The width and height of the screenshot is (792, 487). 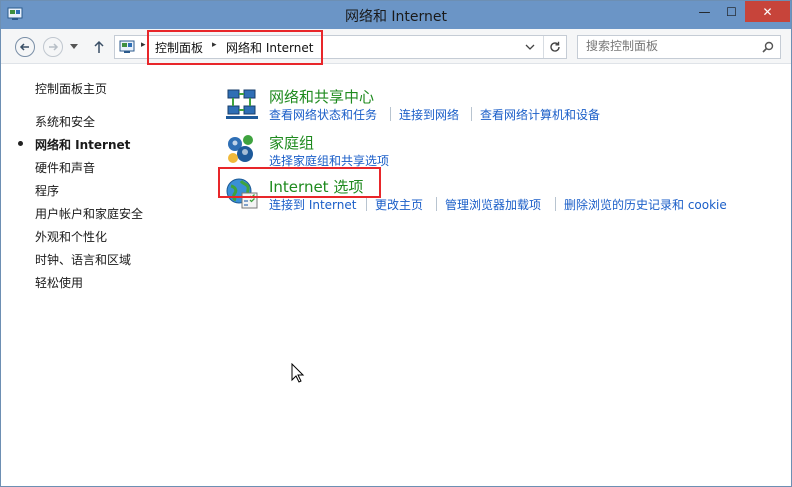 I want to click on forward-button, so click(x=53, y=47).